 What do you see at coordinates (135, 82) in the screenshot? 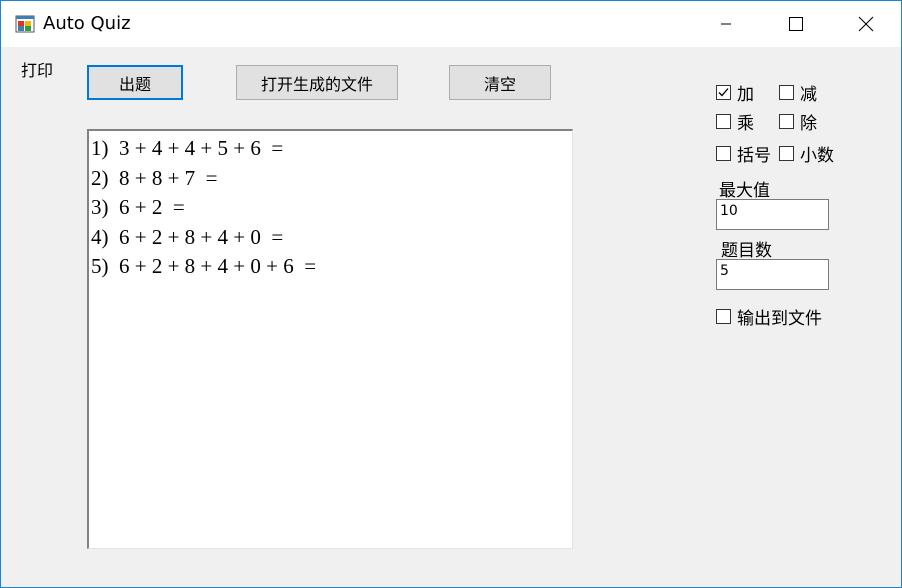
I see `generate-button: 出题` at bounding box center [135, 82].